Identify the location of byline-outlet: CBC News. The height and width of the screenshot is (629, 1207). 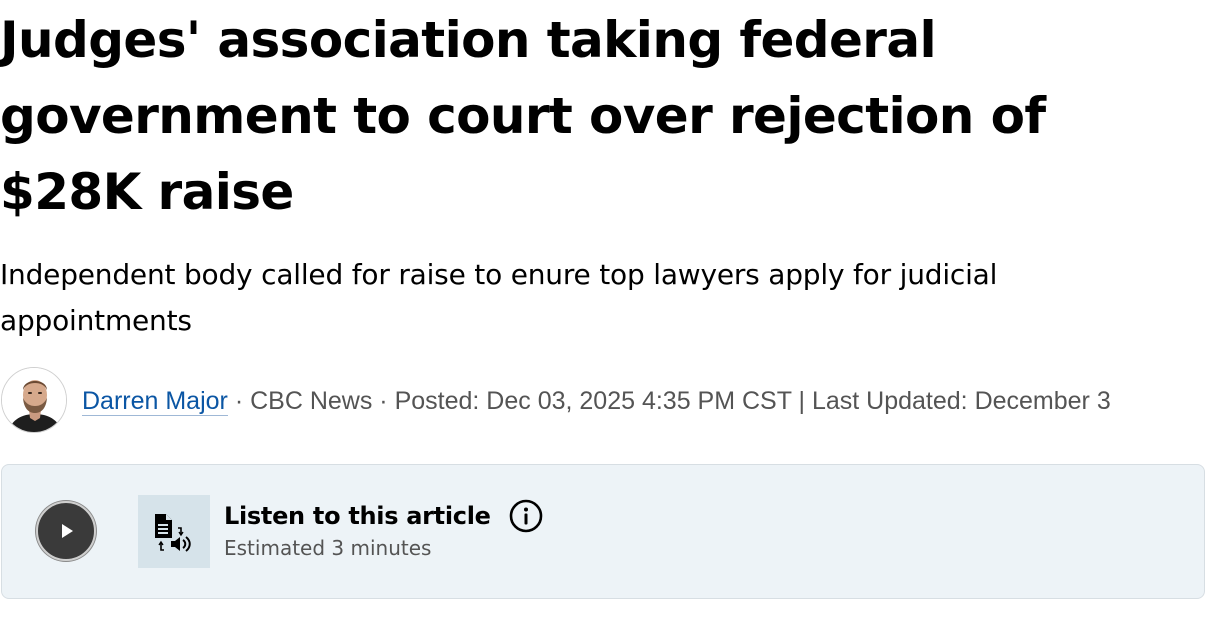
(311, 400).